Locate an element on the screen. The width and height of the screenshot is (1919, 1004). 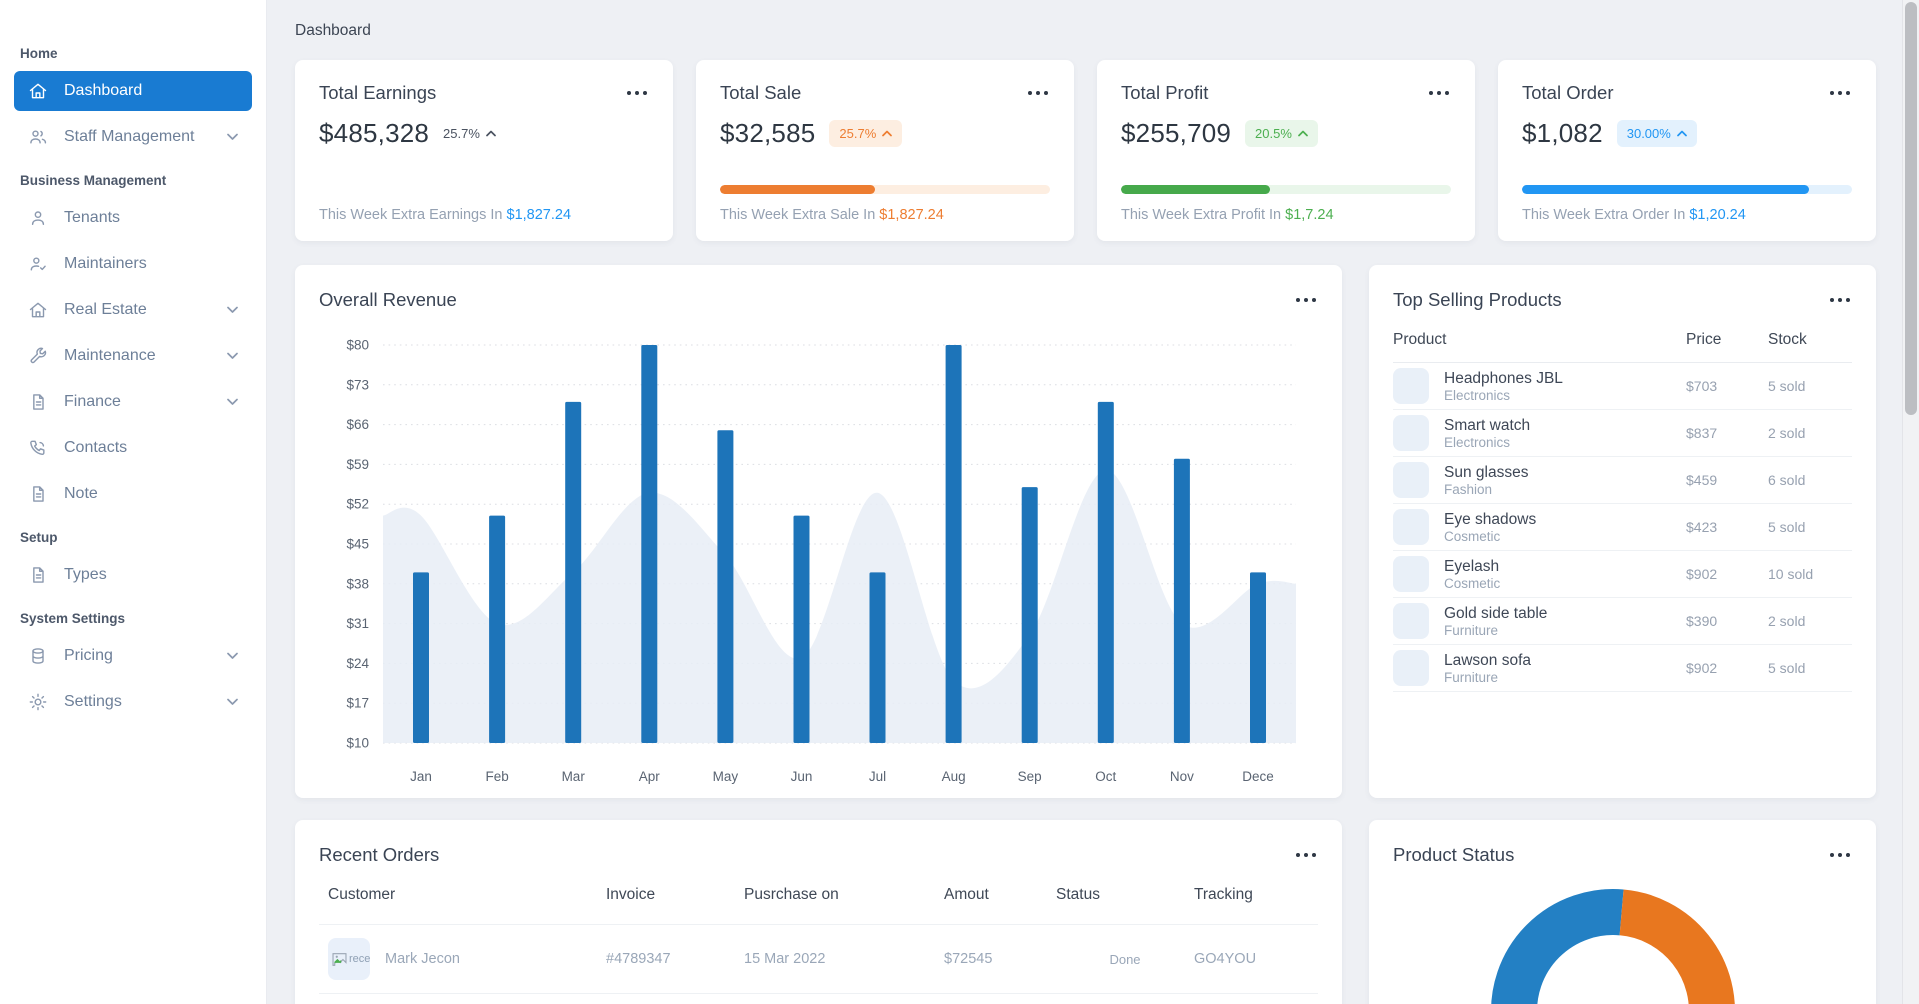
people-icon is located at coordinates (38, 137).